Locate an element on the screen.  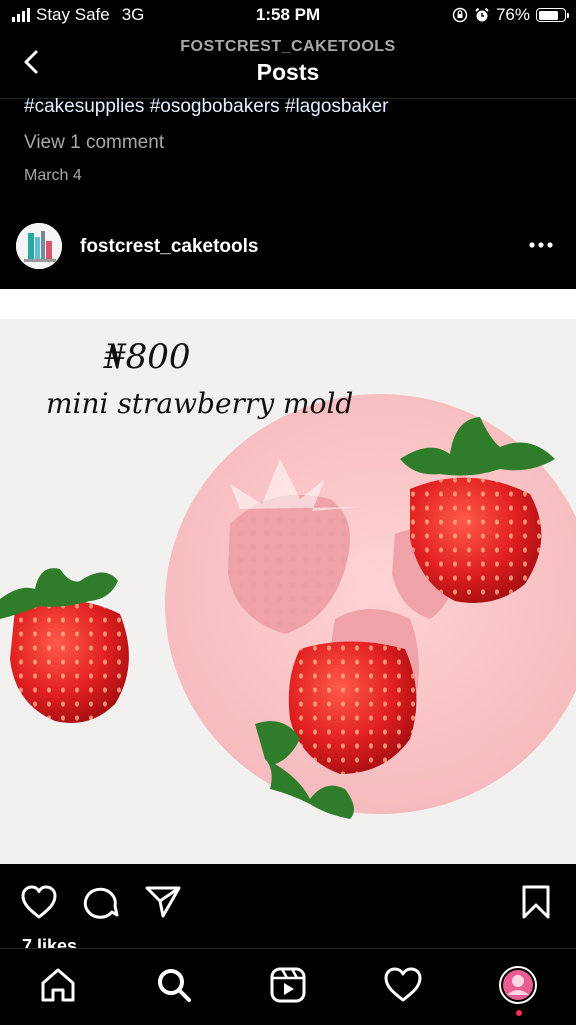
likes-count: 7 likes is located at coordinates (49, 942).